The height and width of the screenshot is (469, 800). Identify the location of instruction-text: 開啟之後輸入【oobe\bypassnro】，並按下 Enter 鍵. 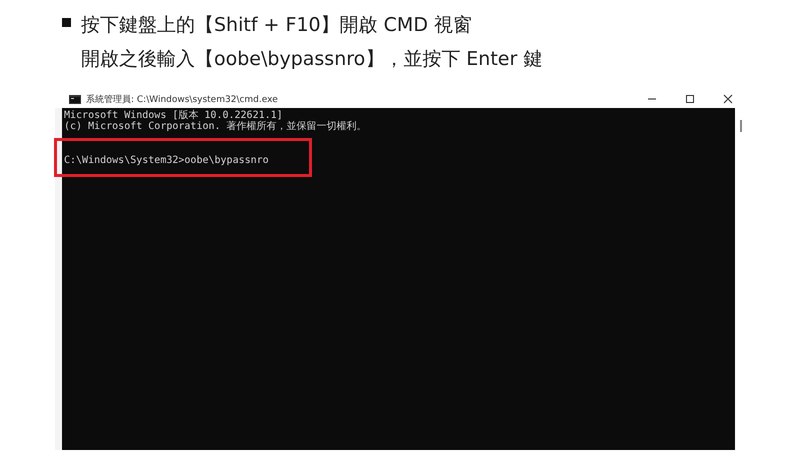
(311, 59).